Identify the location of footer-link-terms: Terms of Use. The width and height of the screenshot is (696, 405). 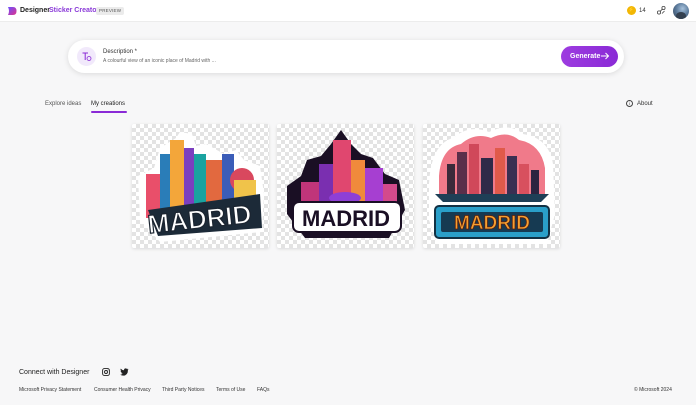
(230, 390).